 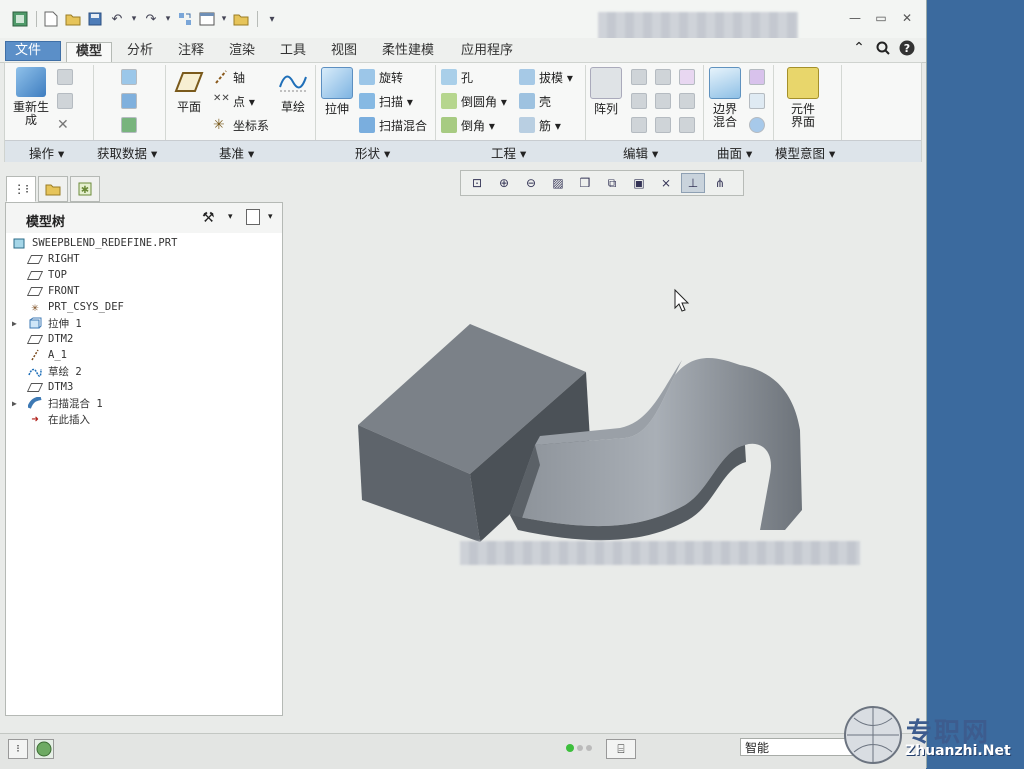 What do you see at coordinates (734, 152) in the screenshot?
I see `group-surfaces: 曲面 ▾` at bounding box center [734, 152].